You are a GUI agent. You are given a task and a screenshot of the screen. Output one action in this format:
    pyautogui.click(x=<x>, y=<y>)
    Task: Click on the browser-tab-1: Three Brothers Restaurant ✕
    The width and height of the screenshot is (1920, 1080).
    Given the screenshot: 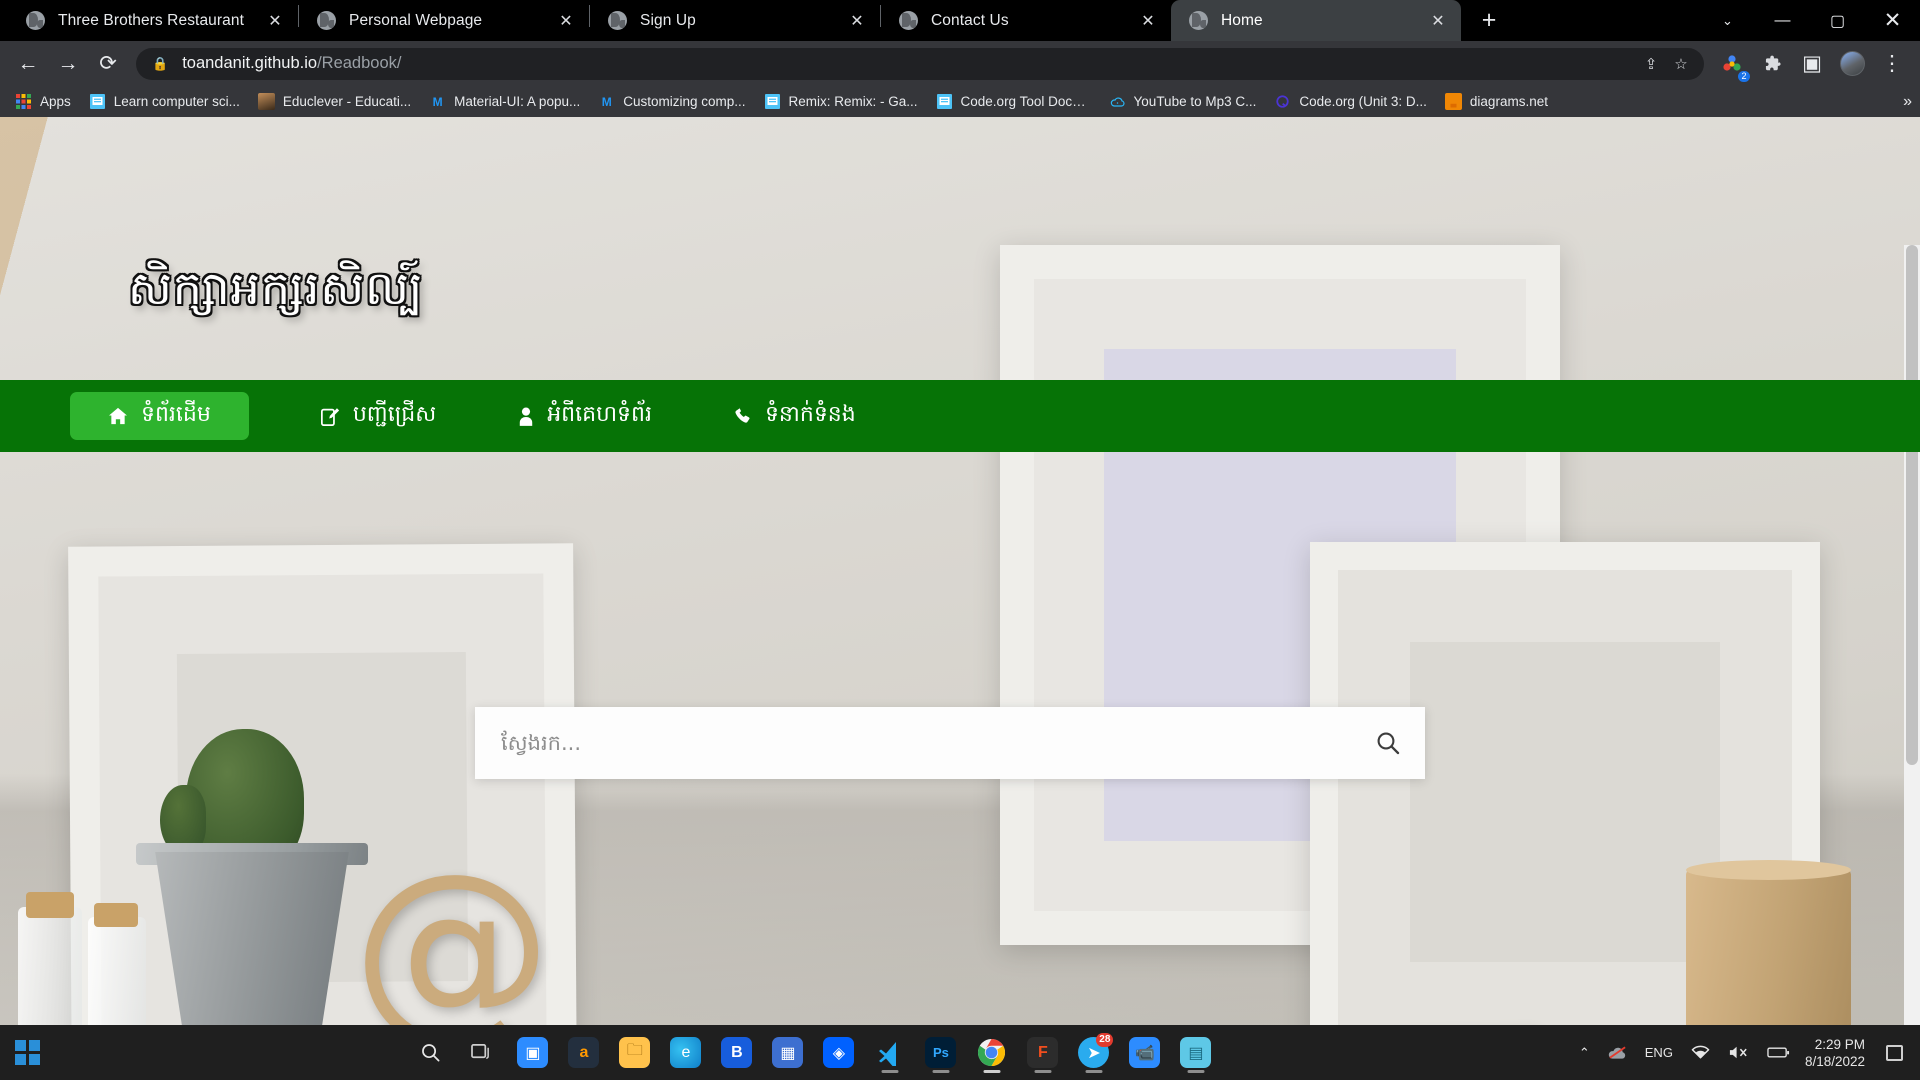 What is the action you would take?
    pyautogui.click(x=153, y=20)
    